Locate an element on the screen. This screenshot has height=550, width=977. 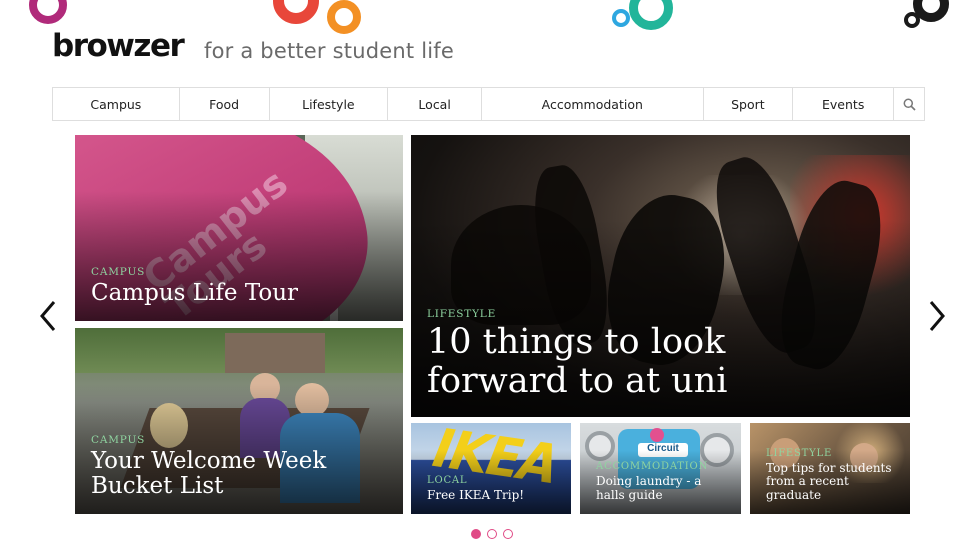
tile-caption: LOCAL Free IKEA Trip! is located at coordinates (493, 488).